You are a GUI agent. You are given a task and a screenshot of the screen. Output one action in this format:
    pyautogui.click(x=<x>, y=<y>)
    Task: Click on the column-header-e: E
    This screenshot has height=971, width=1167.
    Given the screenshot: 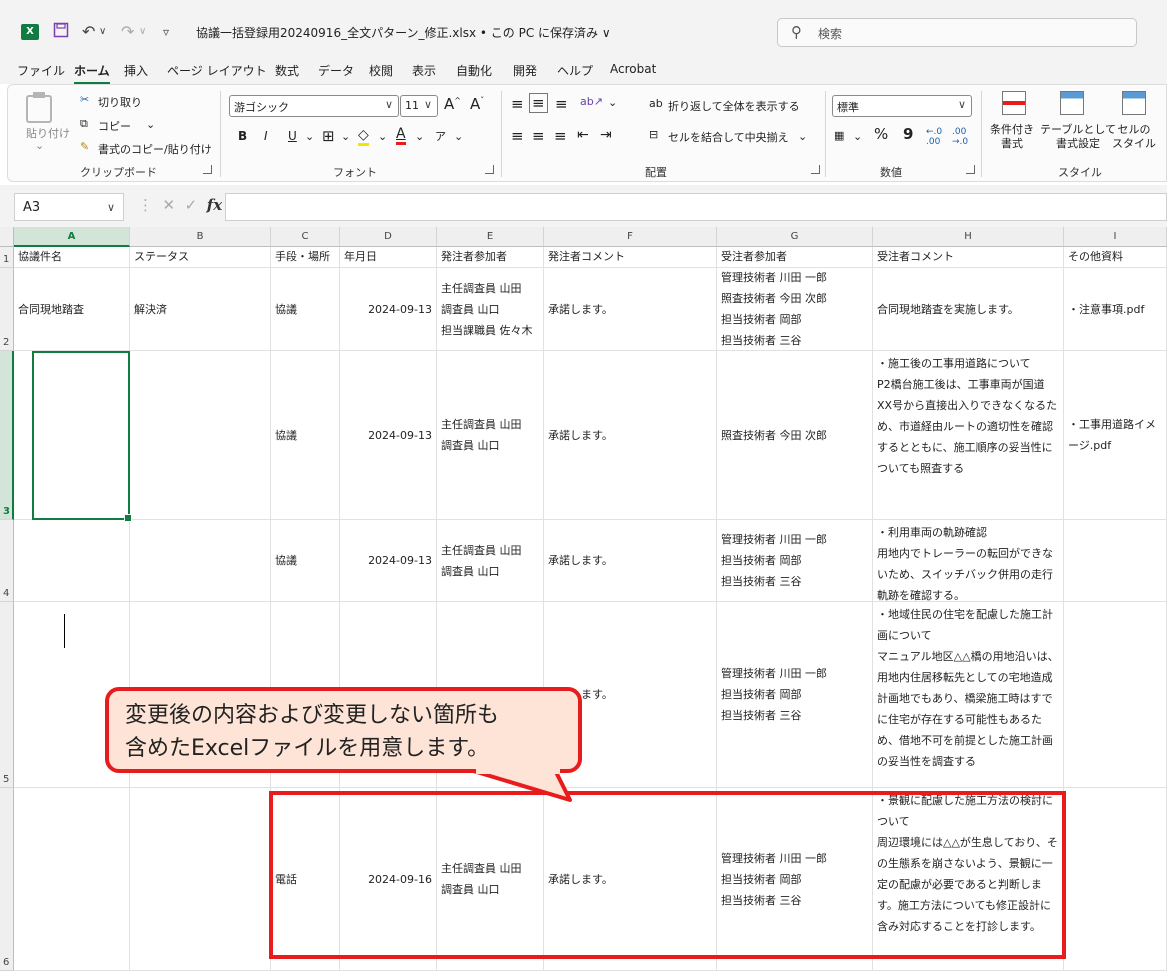 What is the action you would take?
    pyautogui.click(x=490, y=237)
    